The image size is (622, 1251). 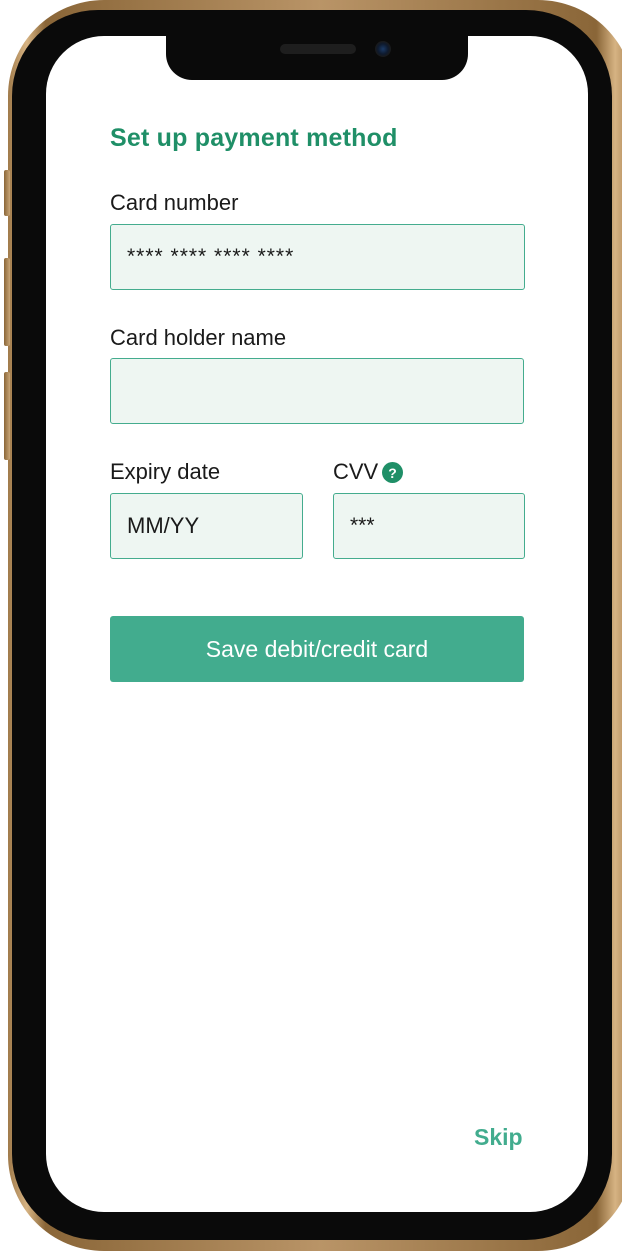 I want to click on cvv-input: ***, so click(x=429, y=526).